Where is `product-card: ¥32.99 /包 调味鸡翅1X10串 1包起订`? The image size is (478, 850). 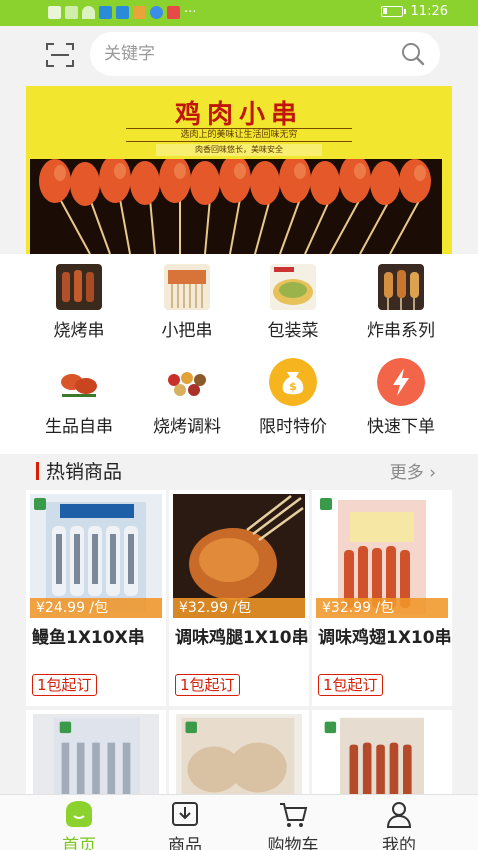
product-card: ¥32.99 /包 调味鸡翅1X10串 1包起订 is located at coordinates (382, 598).